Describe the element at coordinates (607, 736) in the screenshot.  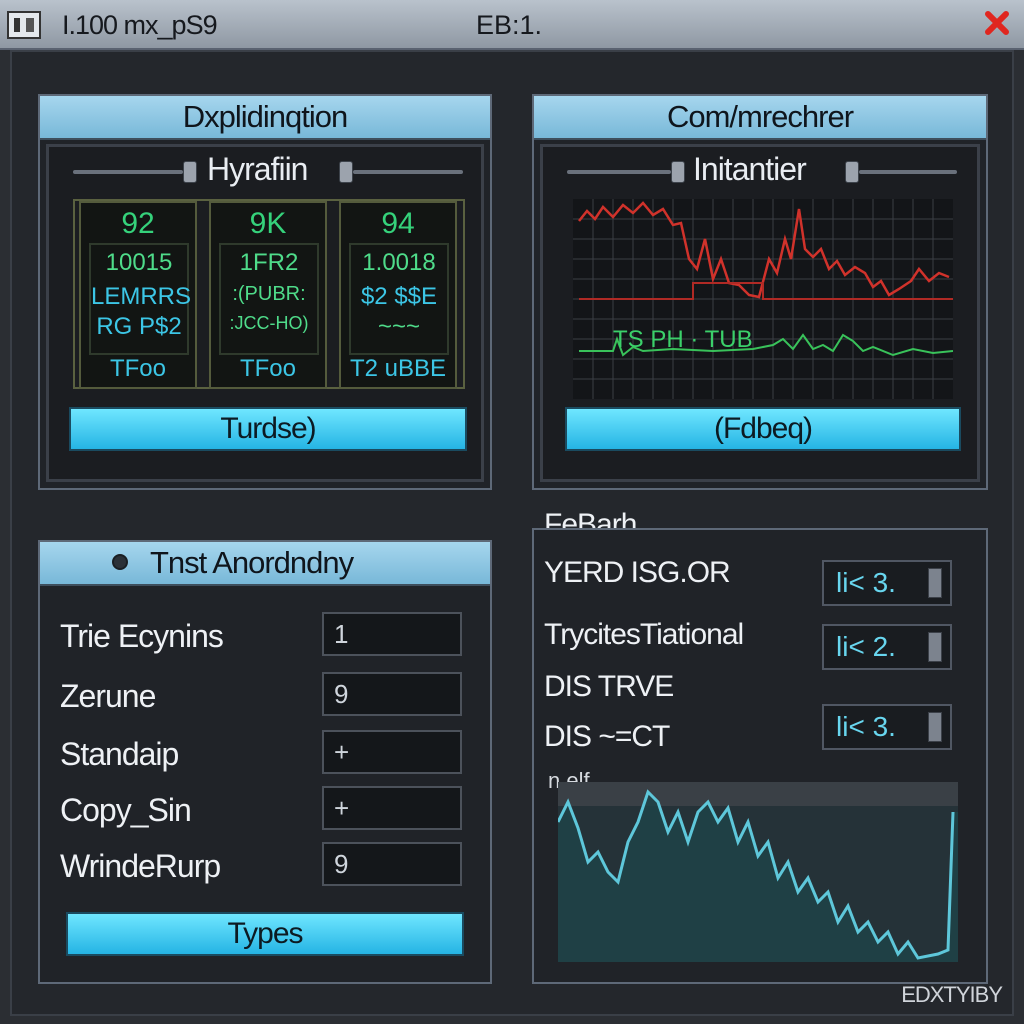
I see `feedback-label: DIS ~=CT` at that location.